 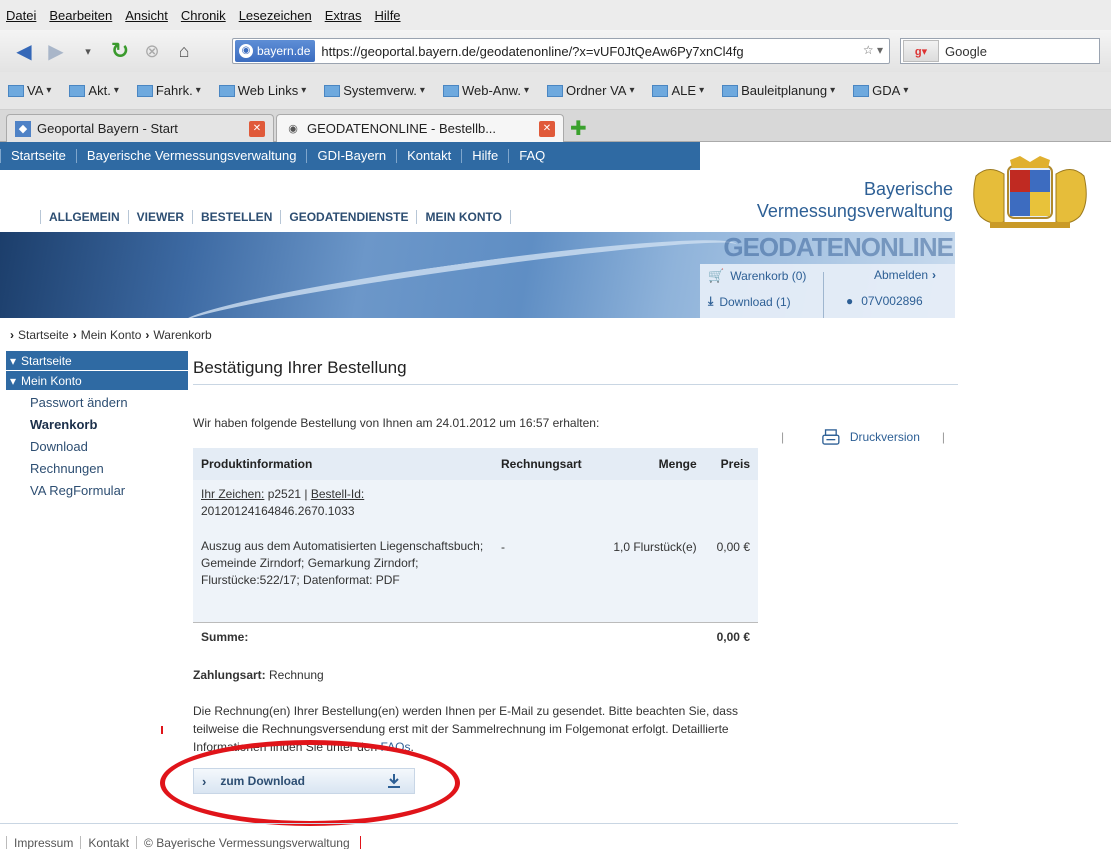 I want to click on bookmark-folder: Web Links ▾, so click(x=262, y=90).